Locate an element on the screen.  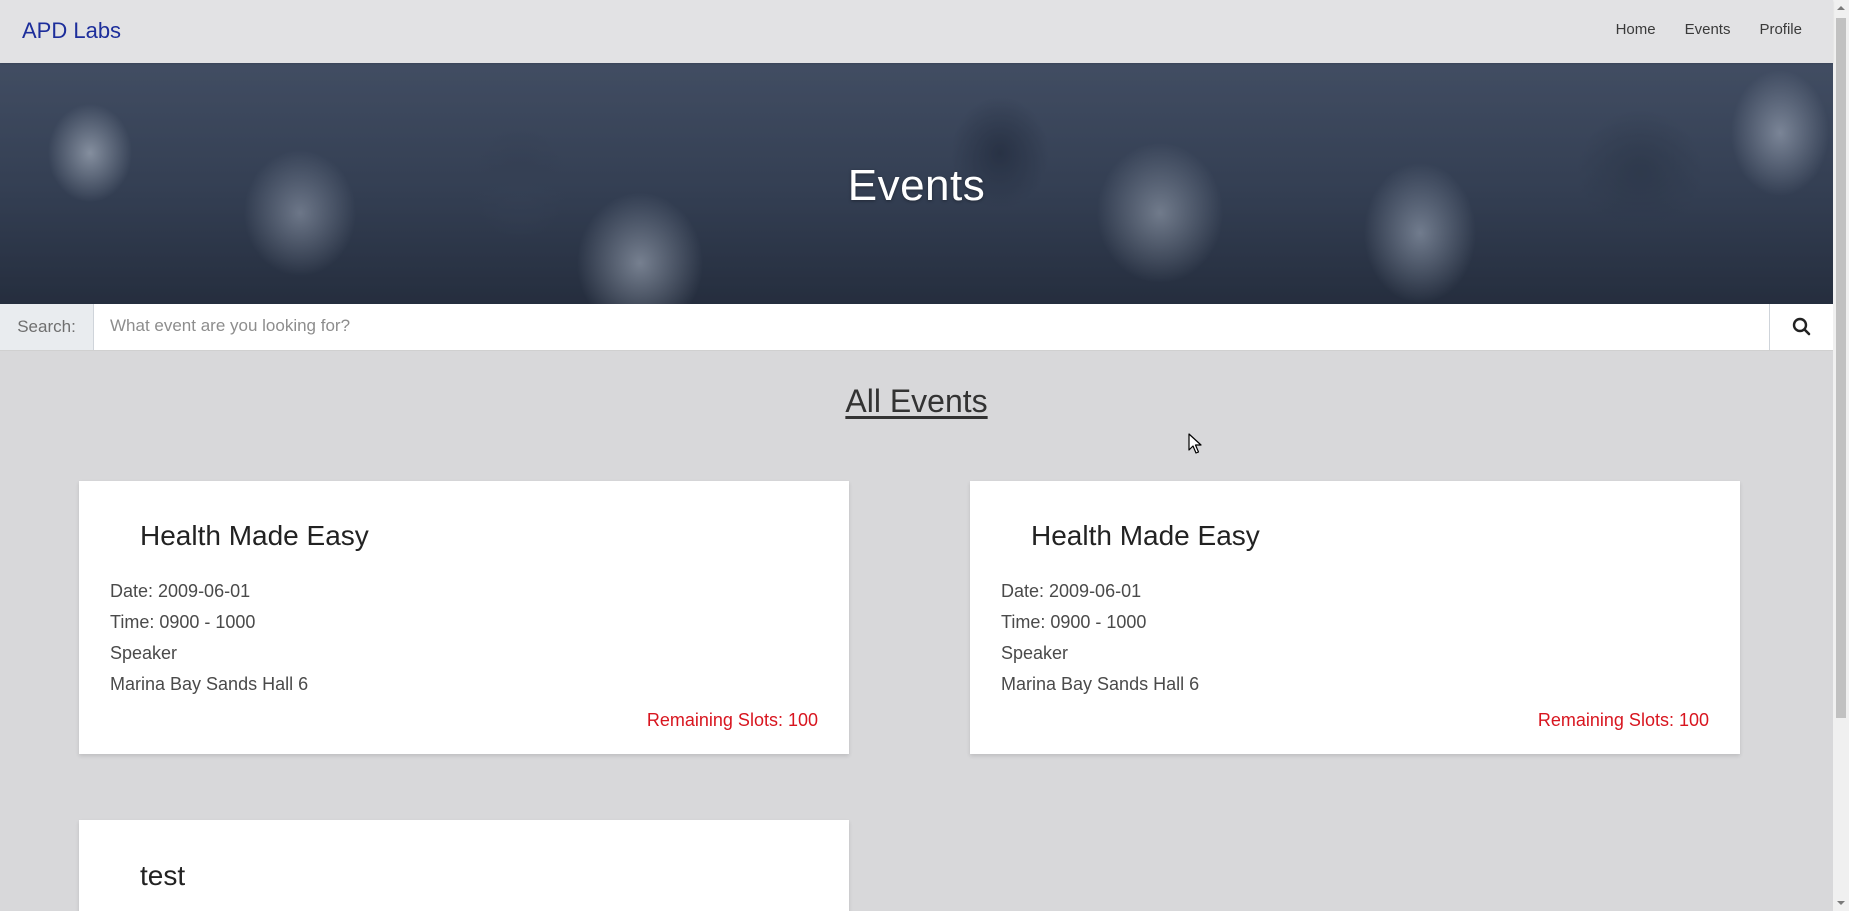
scroll-up-button is located at coordinates (1841, 8).